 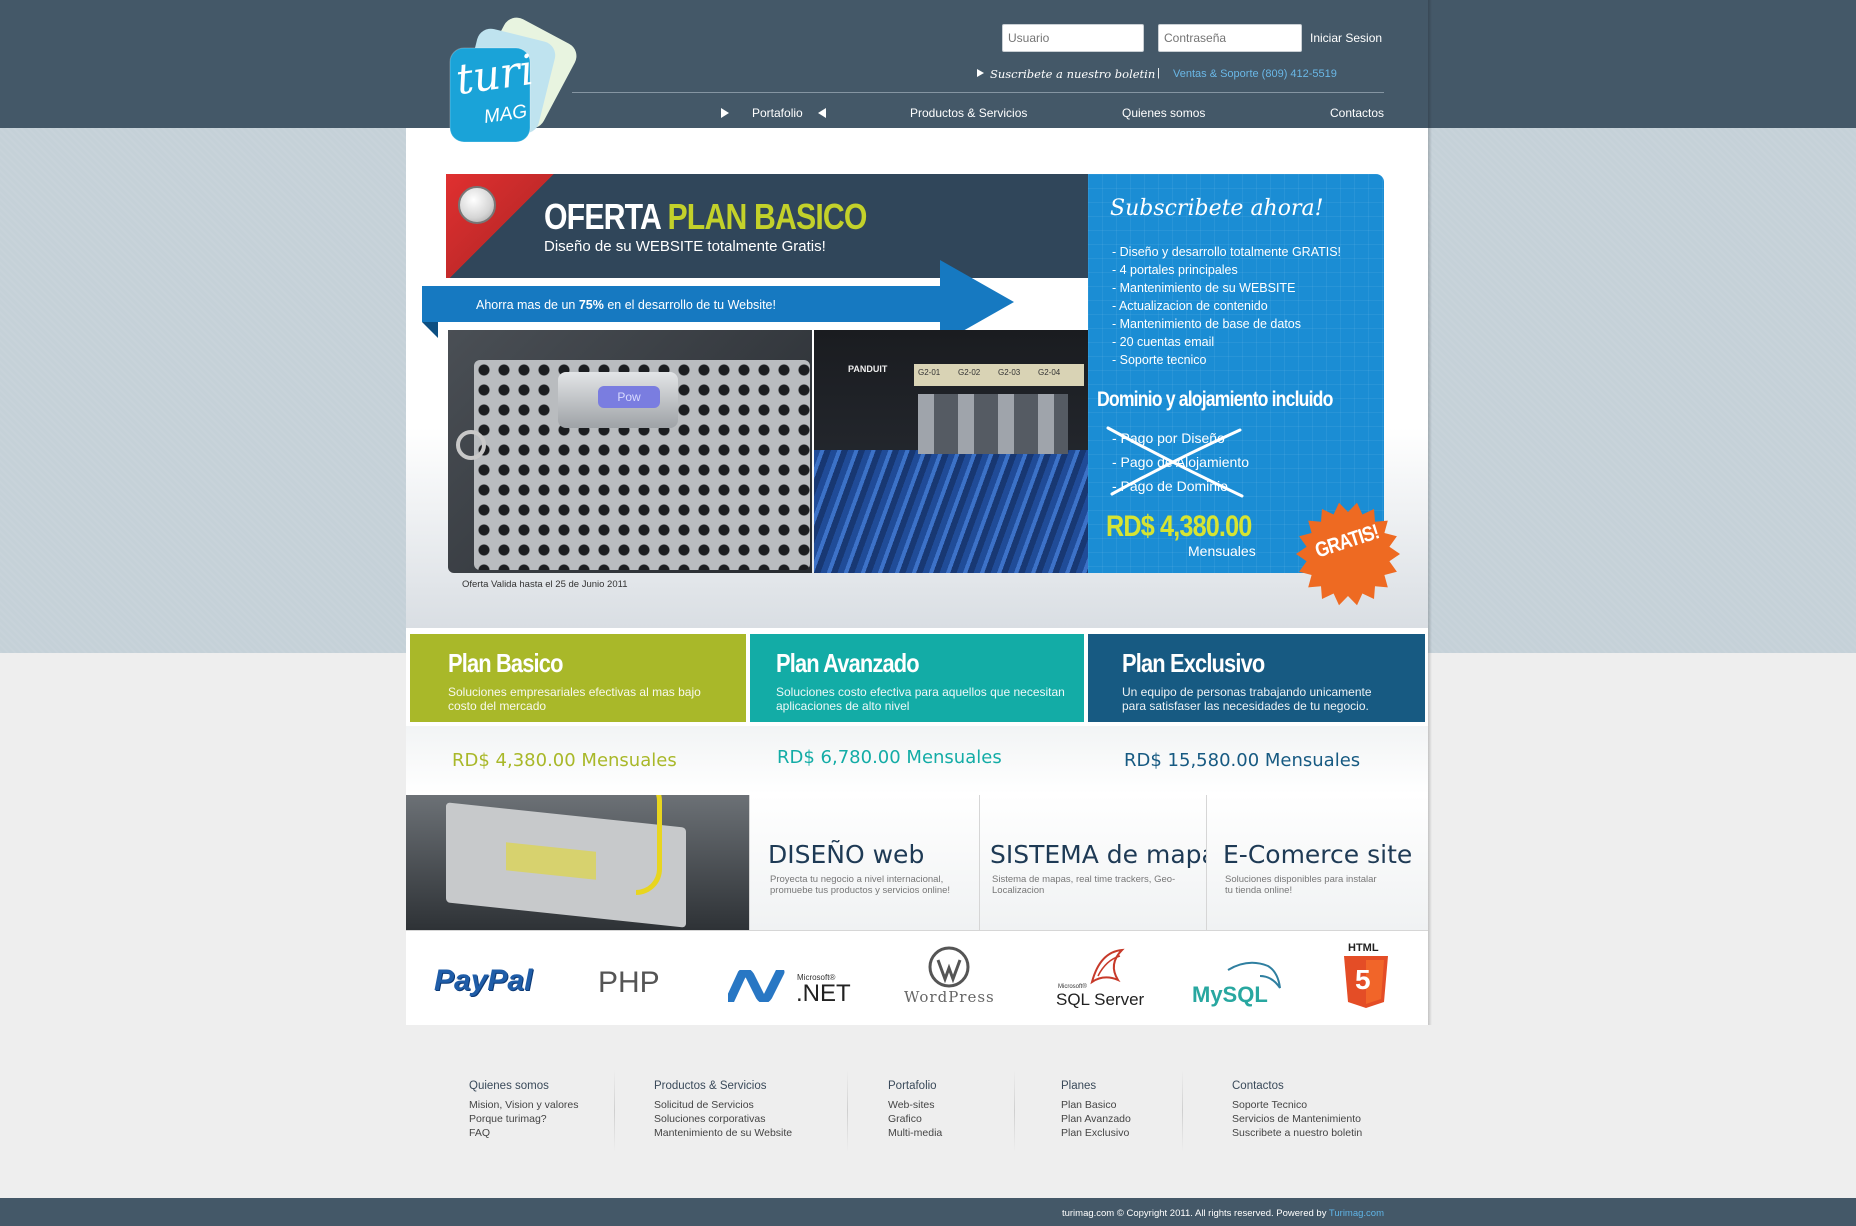 I want to click on benefit-item: - Soporte tecnico, so click(x=1159, y=360).